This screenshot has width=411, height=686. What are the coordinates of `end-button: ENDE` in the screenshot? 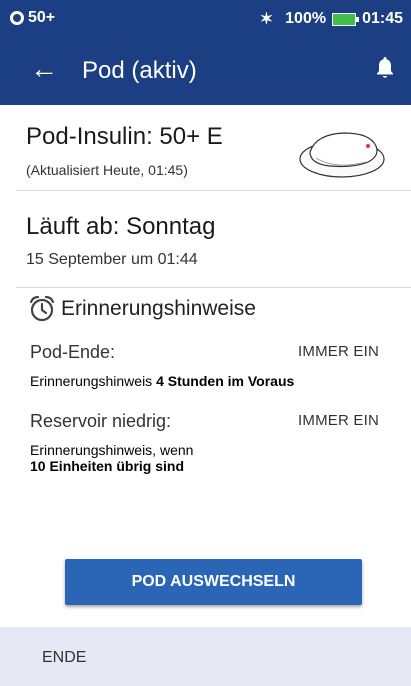 It's located at (64, 658).